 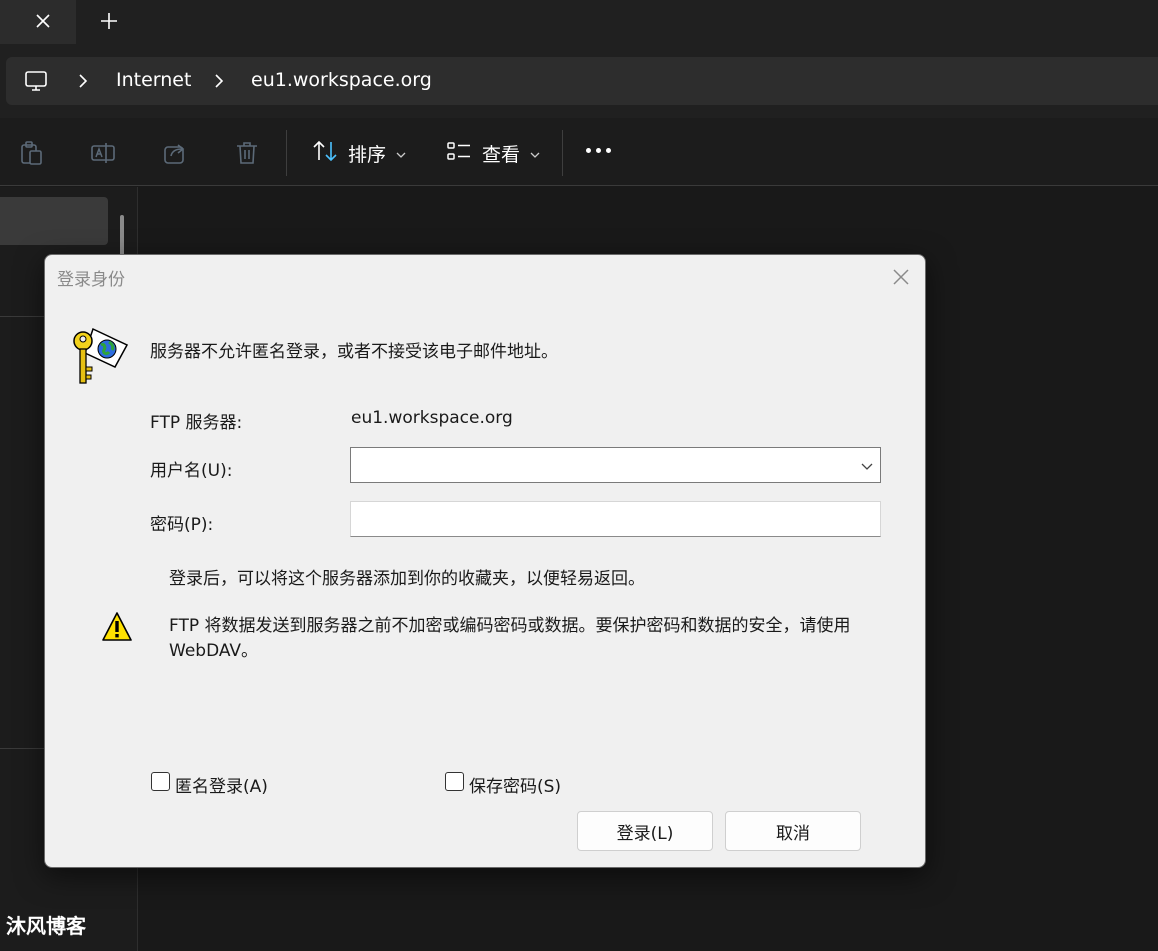 I want to click on nav-scrollbar, so click(x=122, y=237).